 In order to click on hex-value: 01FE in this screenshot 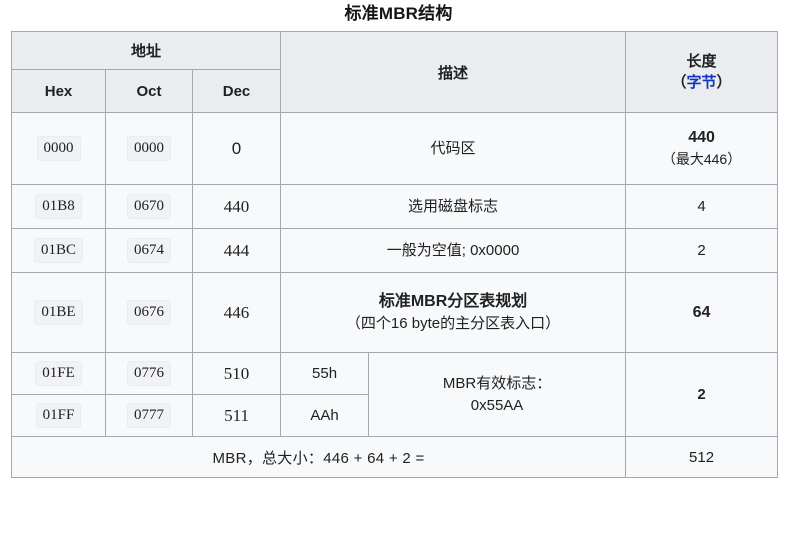, I will do `click(58, 373)`.